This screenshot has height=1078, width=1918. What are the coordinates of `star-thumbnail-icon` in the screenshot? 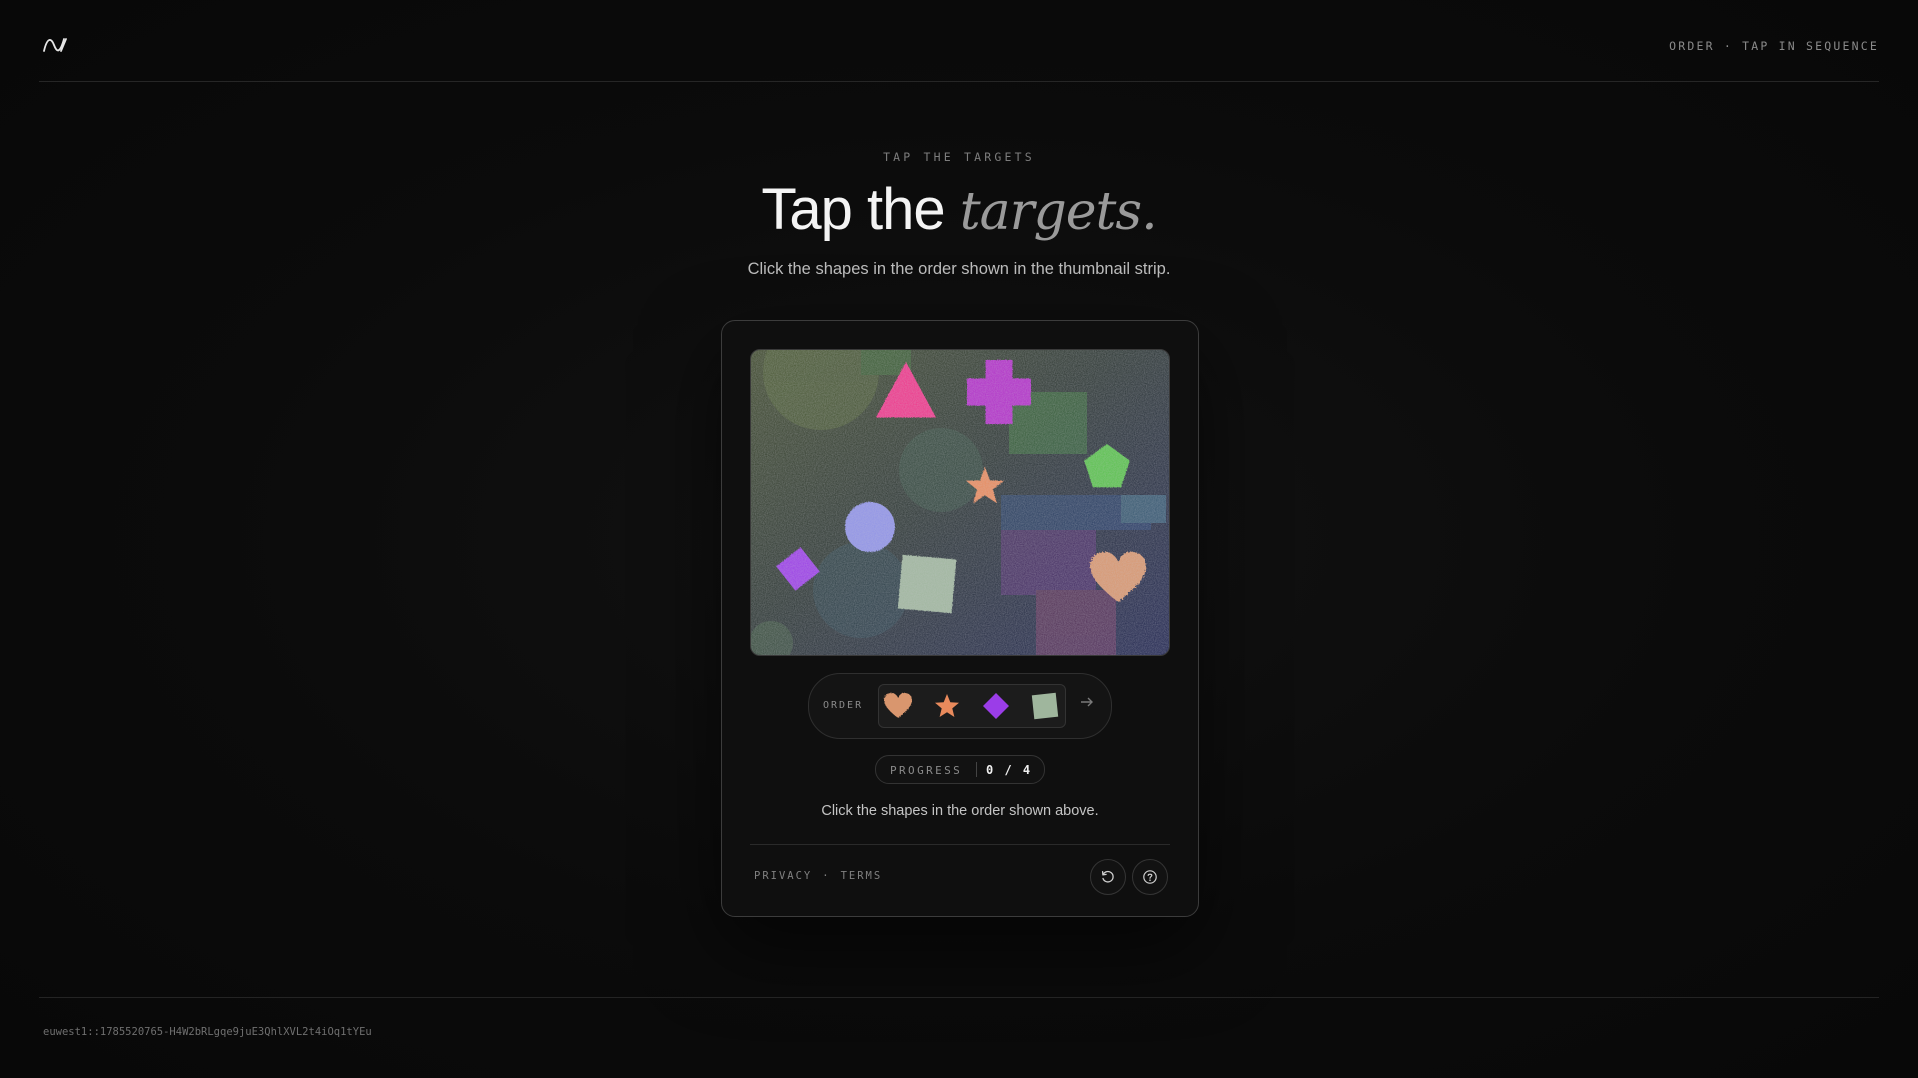 It's located at (947, 705).